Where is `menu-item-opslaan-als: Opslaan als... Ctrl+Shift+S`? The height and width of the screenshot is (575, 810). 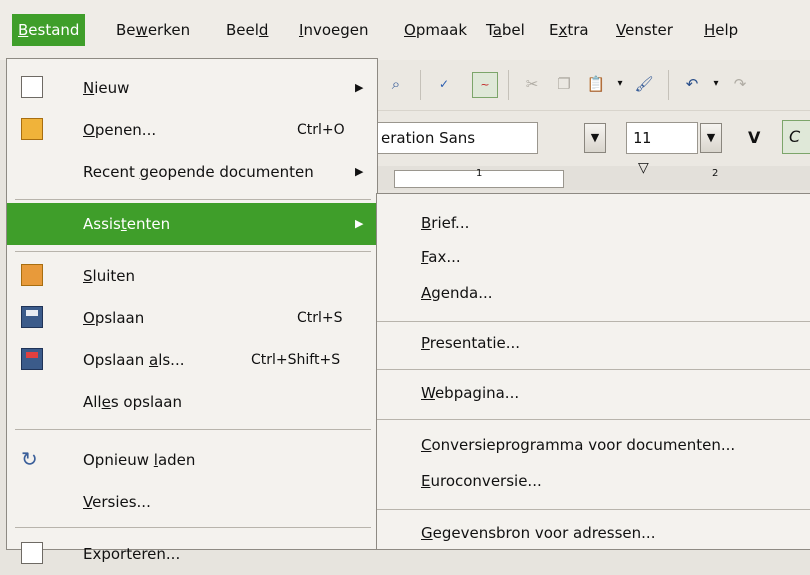
menu-item-opslaan-als: Opslaan als... Ctrl+Shift+S is located at coordinates (192, 360).